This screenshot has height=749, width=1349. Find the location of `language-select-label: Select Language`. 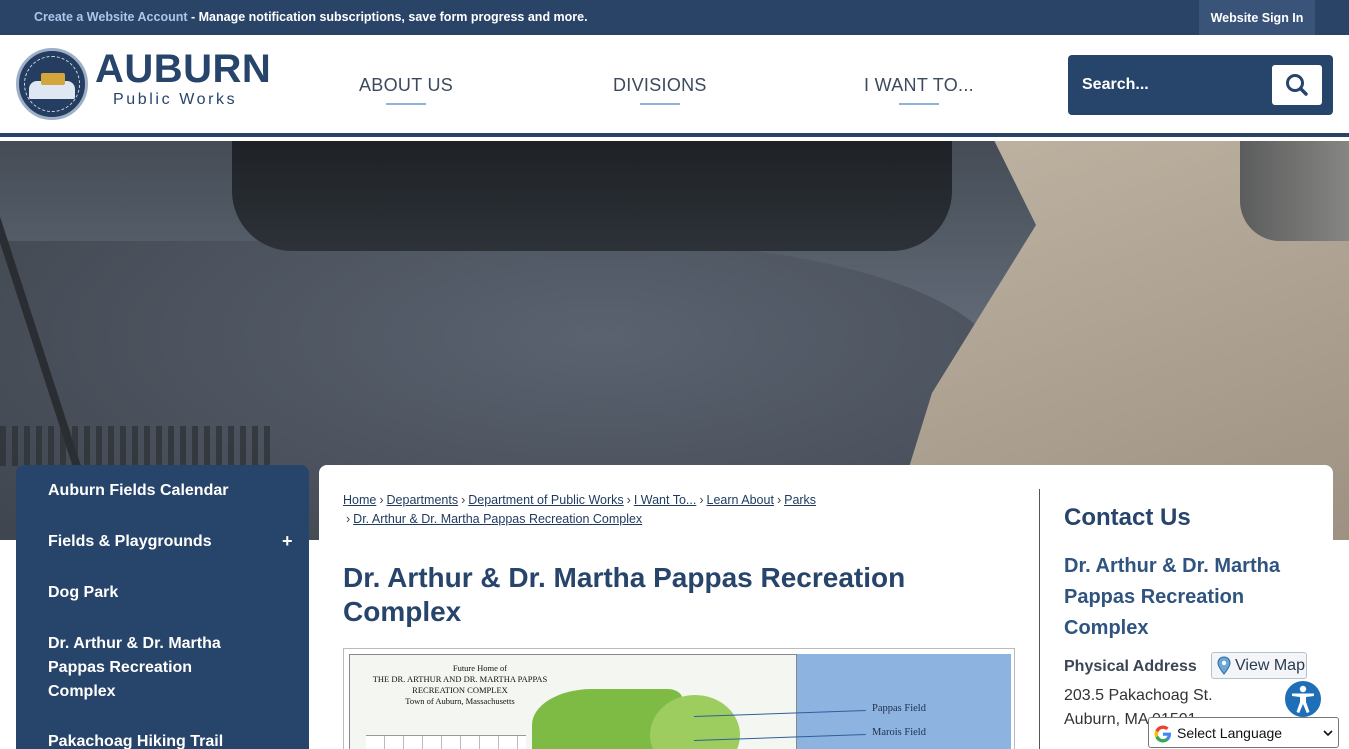

language-select-label: Select Language is located at coordinates (1230, 733).